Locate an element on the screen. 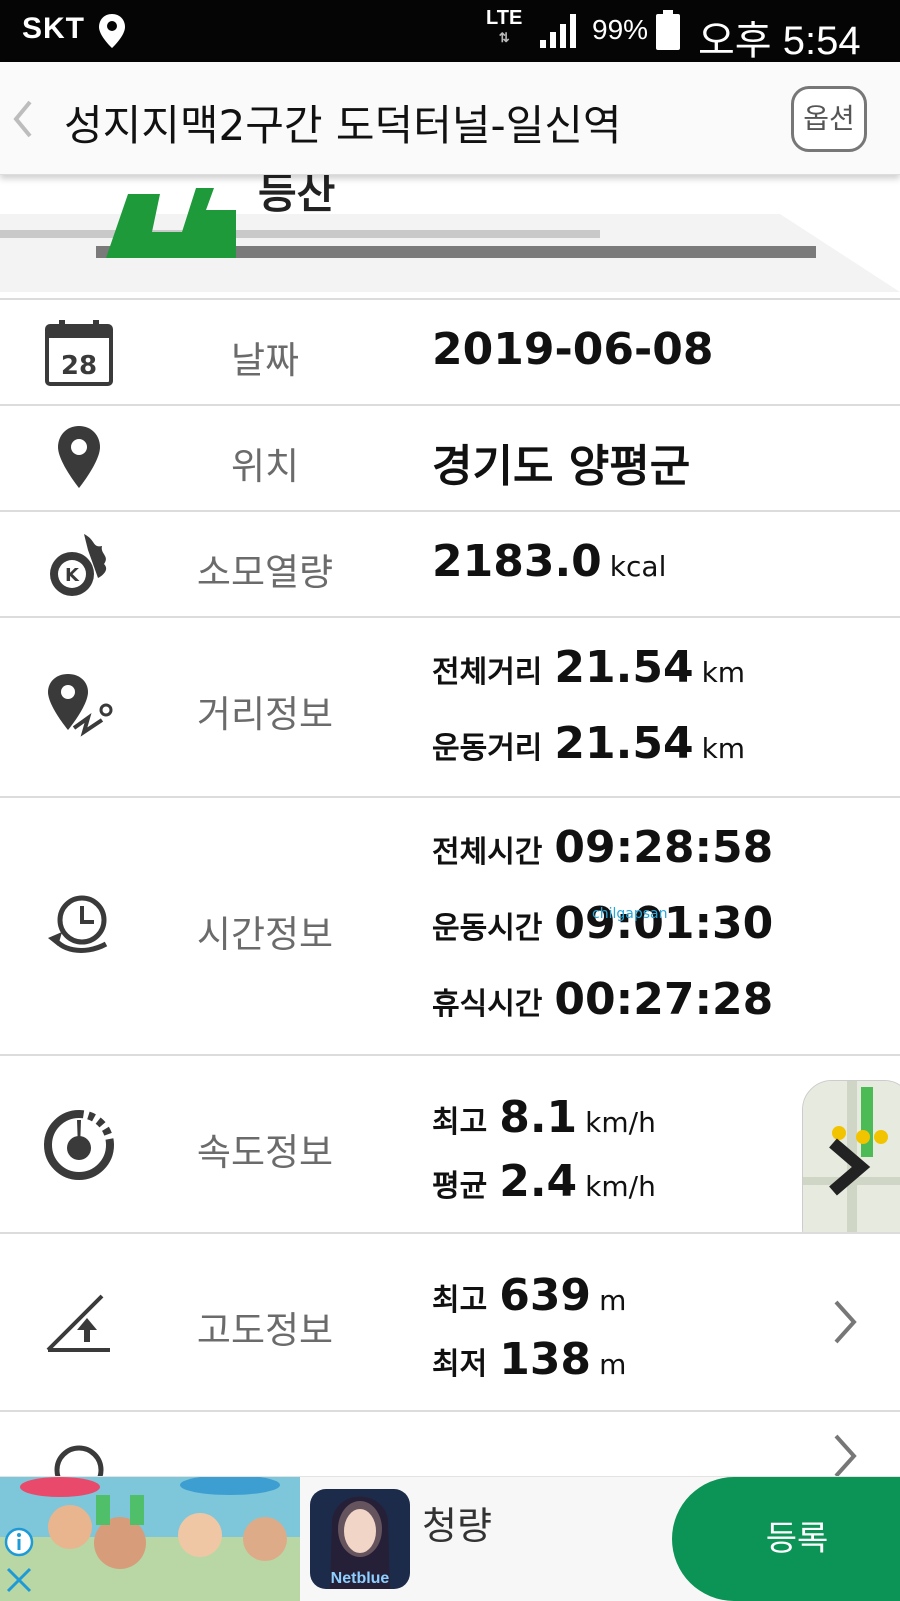 This screenshot has height=1601, width=900. battery-icon is located at coordinates (668, 30).